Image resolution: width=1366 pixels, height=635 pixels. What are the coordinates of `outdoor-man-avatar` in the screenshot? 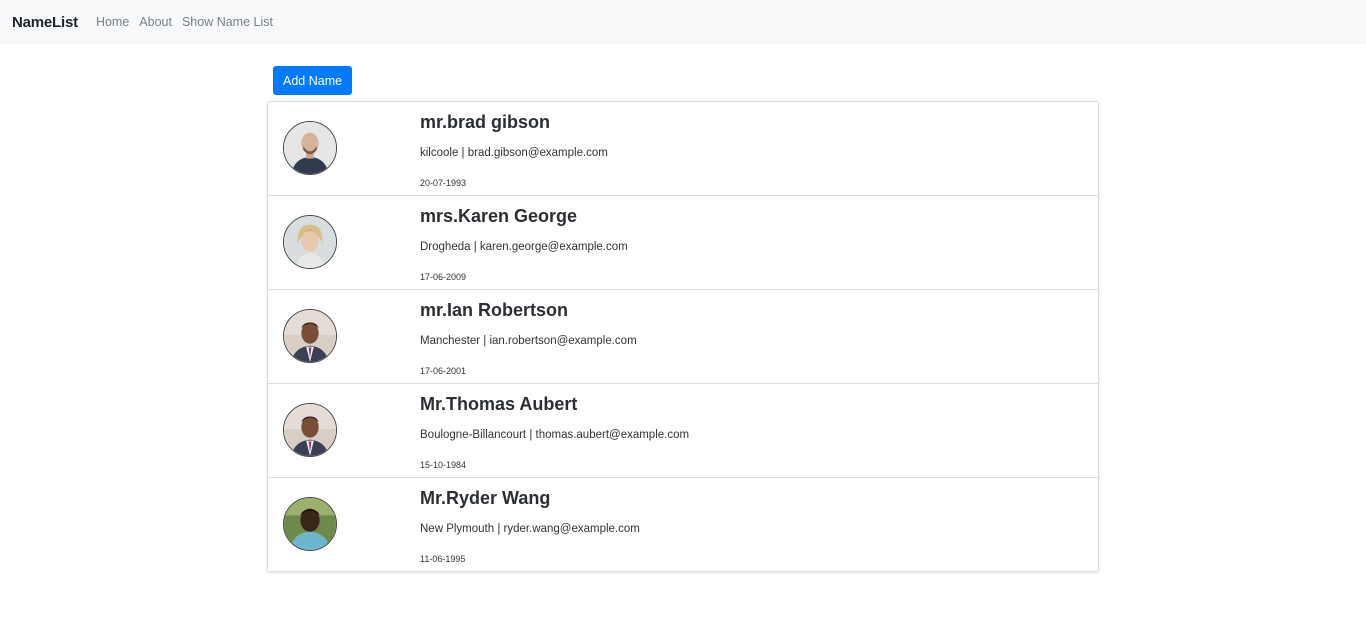 It's located at (310, 524).